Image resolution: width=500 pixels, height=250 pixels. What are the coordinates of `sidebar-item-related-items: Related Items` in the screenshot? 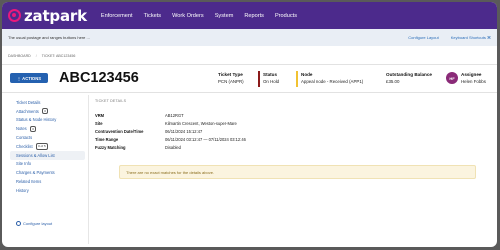 It's located at (47, 181).